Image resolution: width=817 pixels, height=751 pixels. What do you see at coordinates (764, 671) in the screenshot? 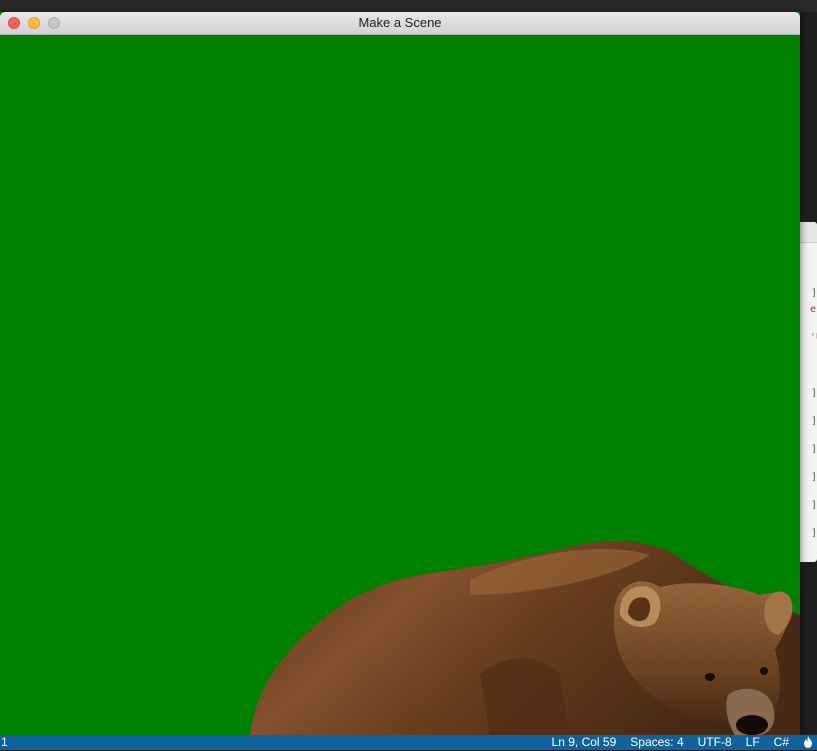
I see `bear-eye-right` at bounding box center [764, 671].